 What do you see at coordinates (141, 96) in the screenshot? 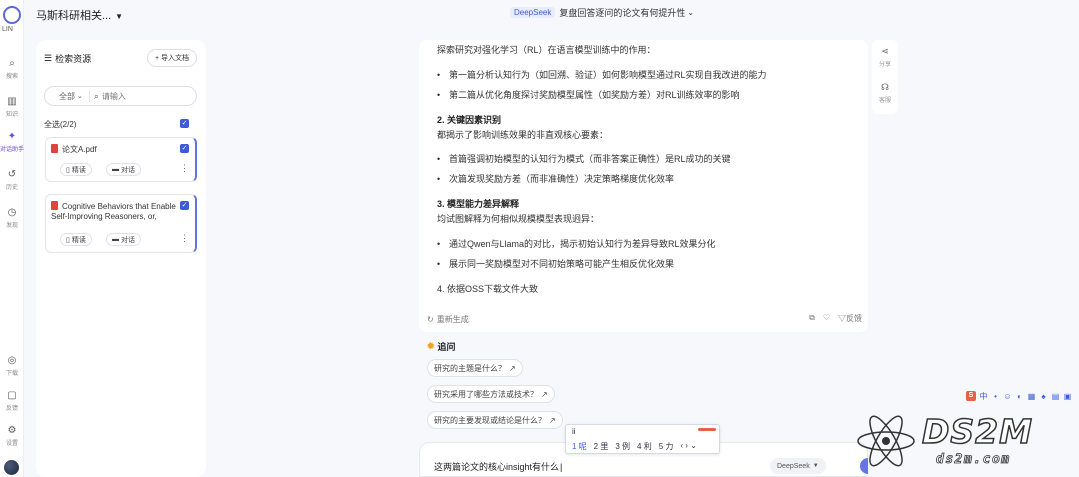
I see `knowledge-search-input` at bounding box center [141, 96].